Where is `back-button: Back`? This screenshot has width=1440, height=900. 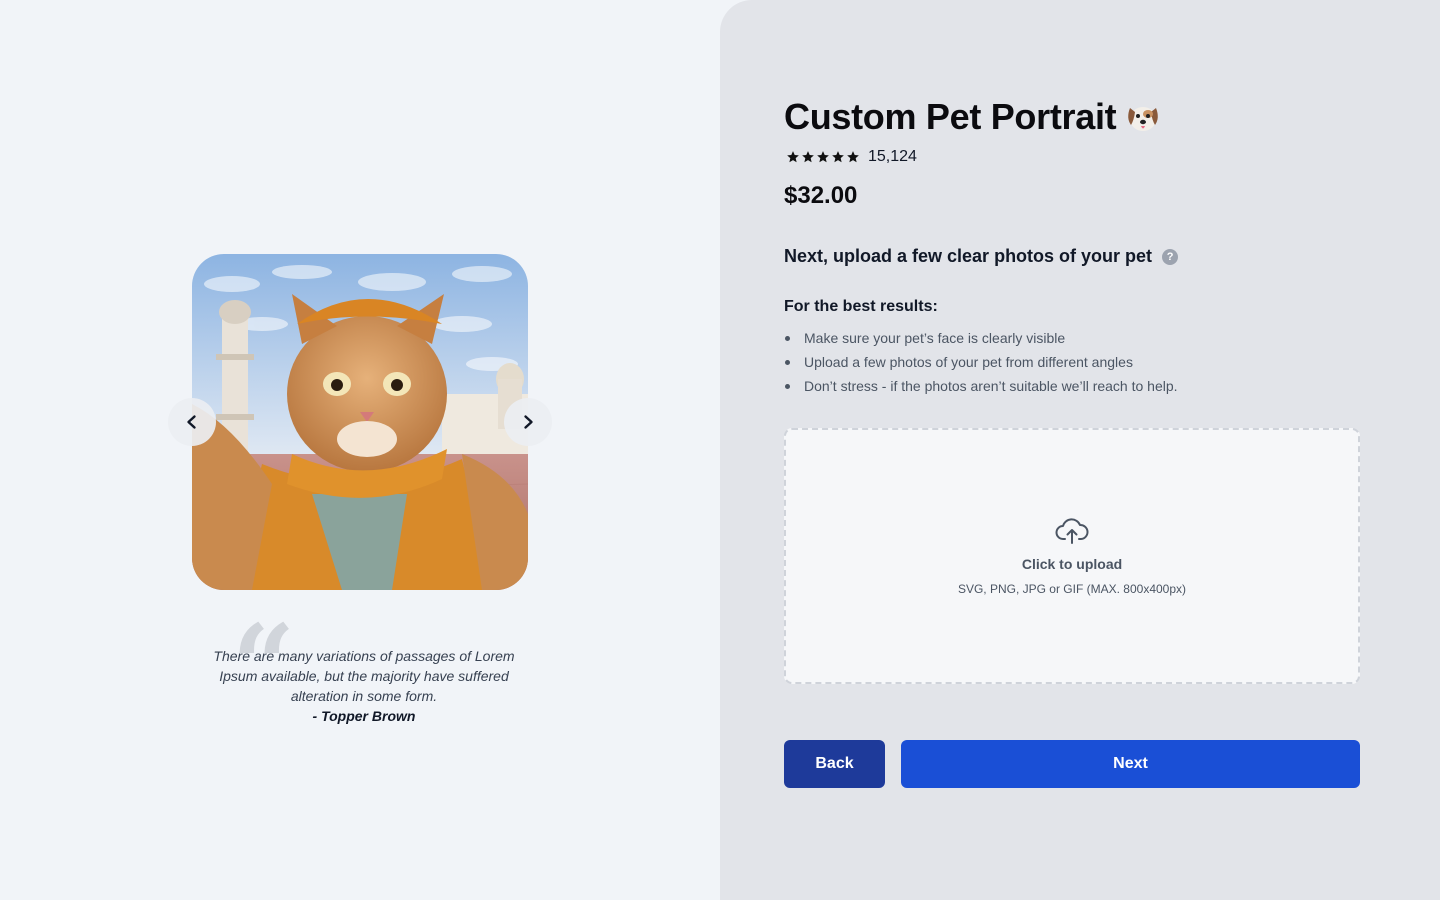 back-button: Back is located at coordinates (834, 764).